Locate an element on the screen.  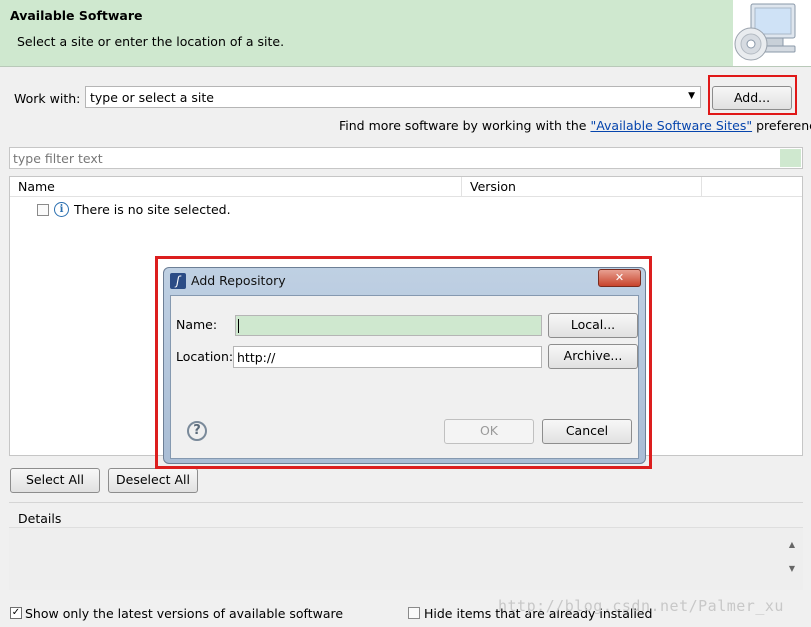
install-disc-icon is located at coordinates (772, 33).